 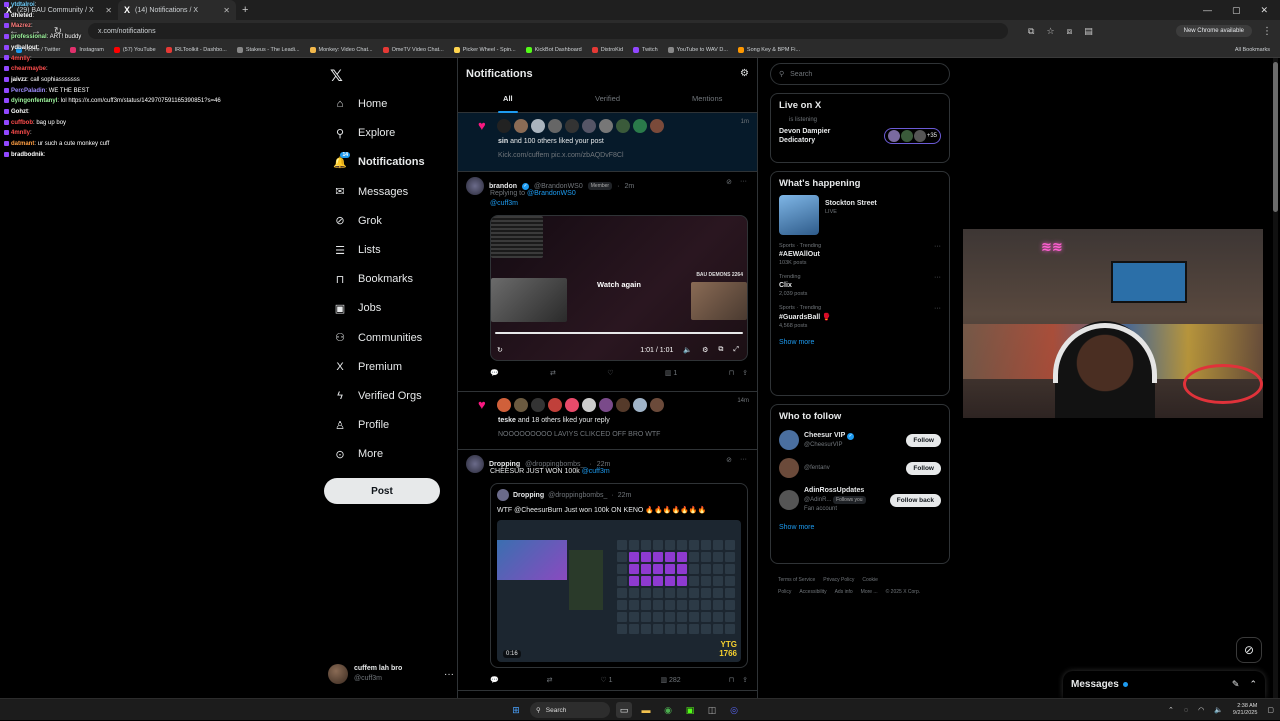 I want to click on maximize-icon: ▢, so click(x=1236, y=10).